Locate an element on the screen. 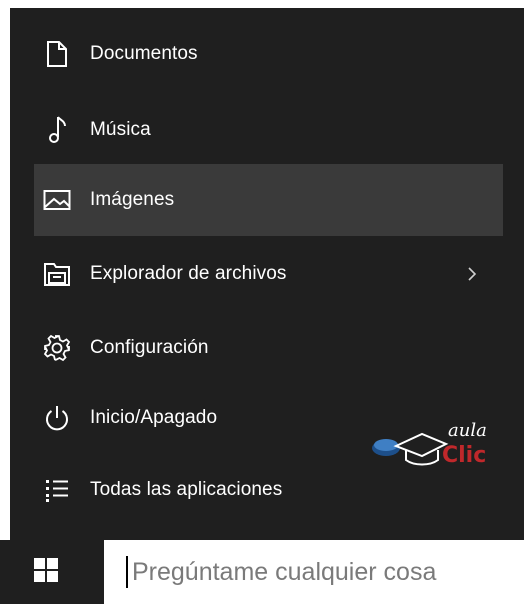 The width and height of the screenshot is (524, 604). music-note-icon is located at coordinates (57, 130).